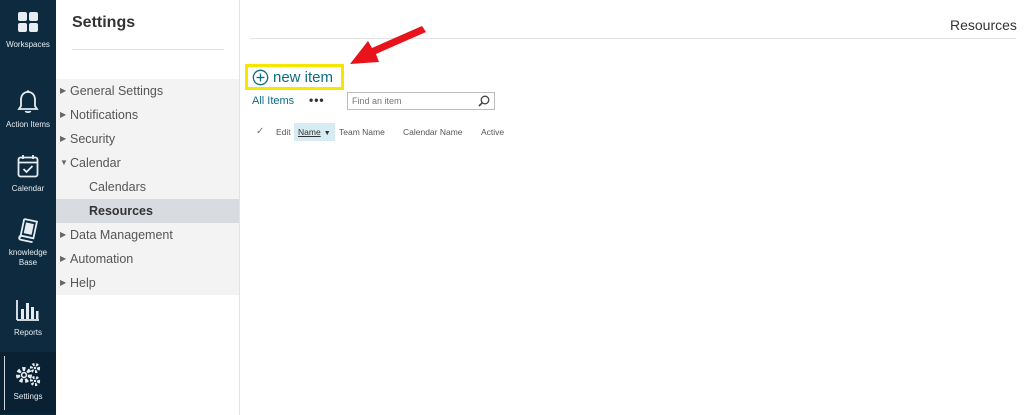 The width and height of the screenshot is (1024, 415). I want to click on rail-label: Action Items, so click(27, 124).